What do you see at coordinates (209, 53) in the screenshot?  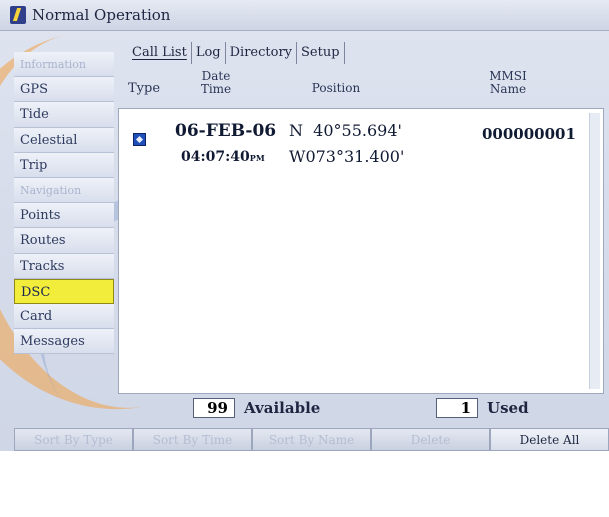 I see `tab-log: Log` at bounding box center [209, 53].